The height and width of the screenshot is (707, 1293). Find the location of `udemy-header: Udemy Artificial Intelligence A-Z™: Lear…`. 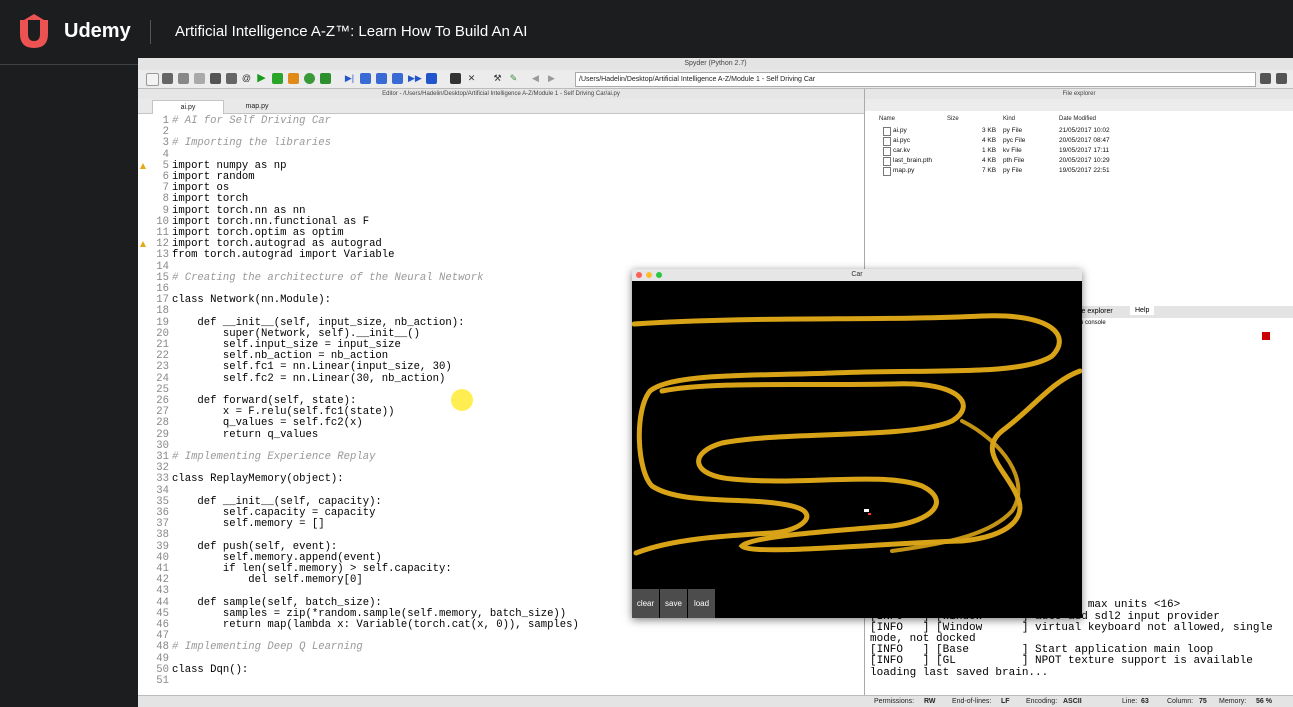

udemy-header: Udemy Artificial Intelligence A-Z™: Lear… is located at coordinates (646, 32).